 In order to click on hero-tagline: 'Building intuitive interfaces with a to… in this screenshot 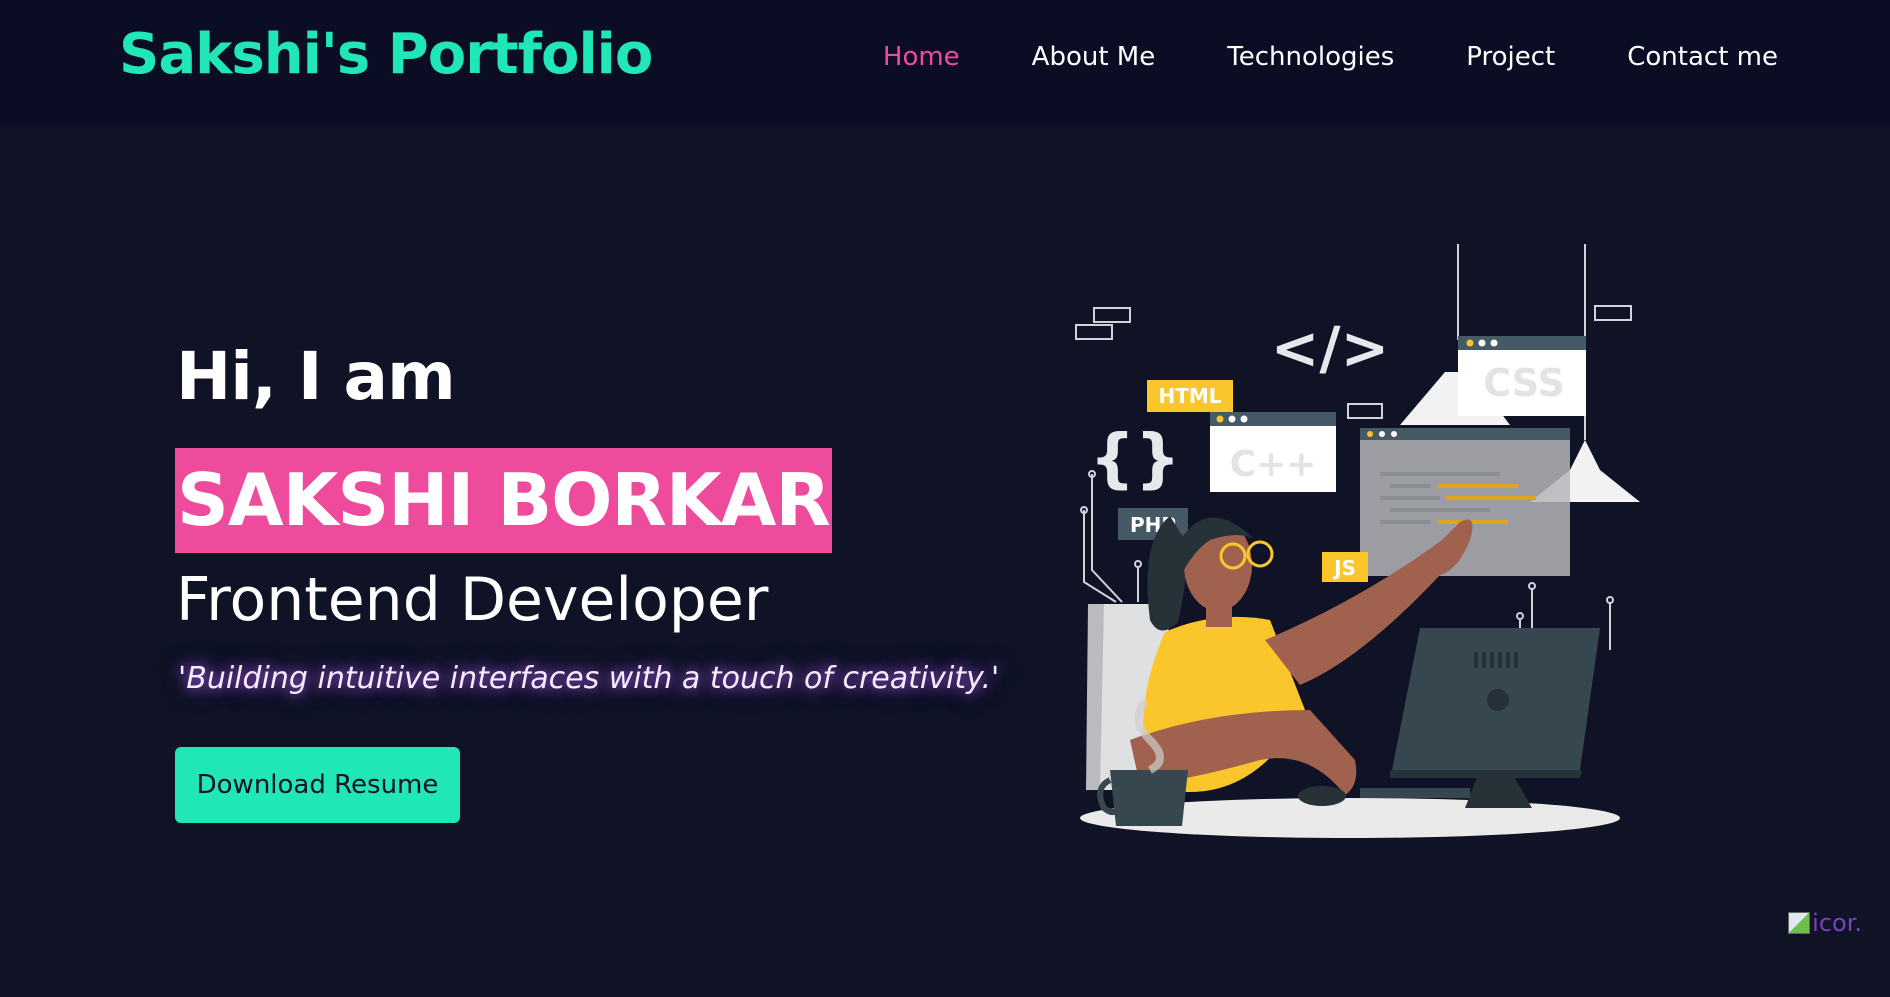, I will do `click(589, 678)`.